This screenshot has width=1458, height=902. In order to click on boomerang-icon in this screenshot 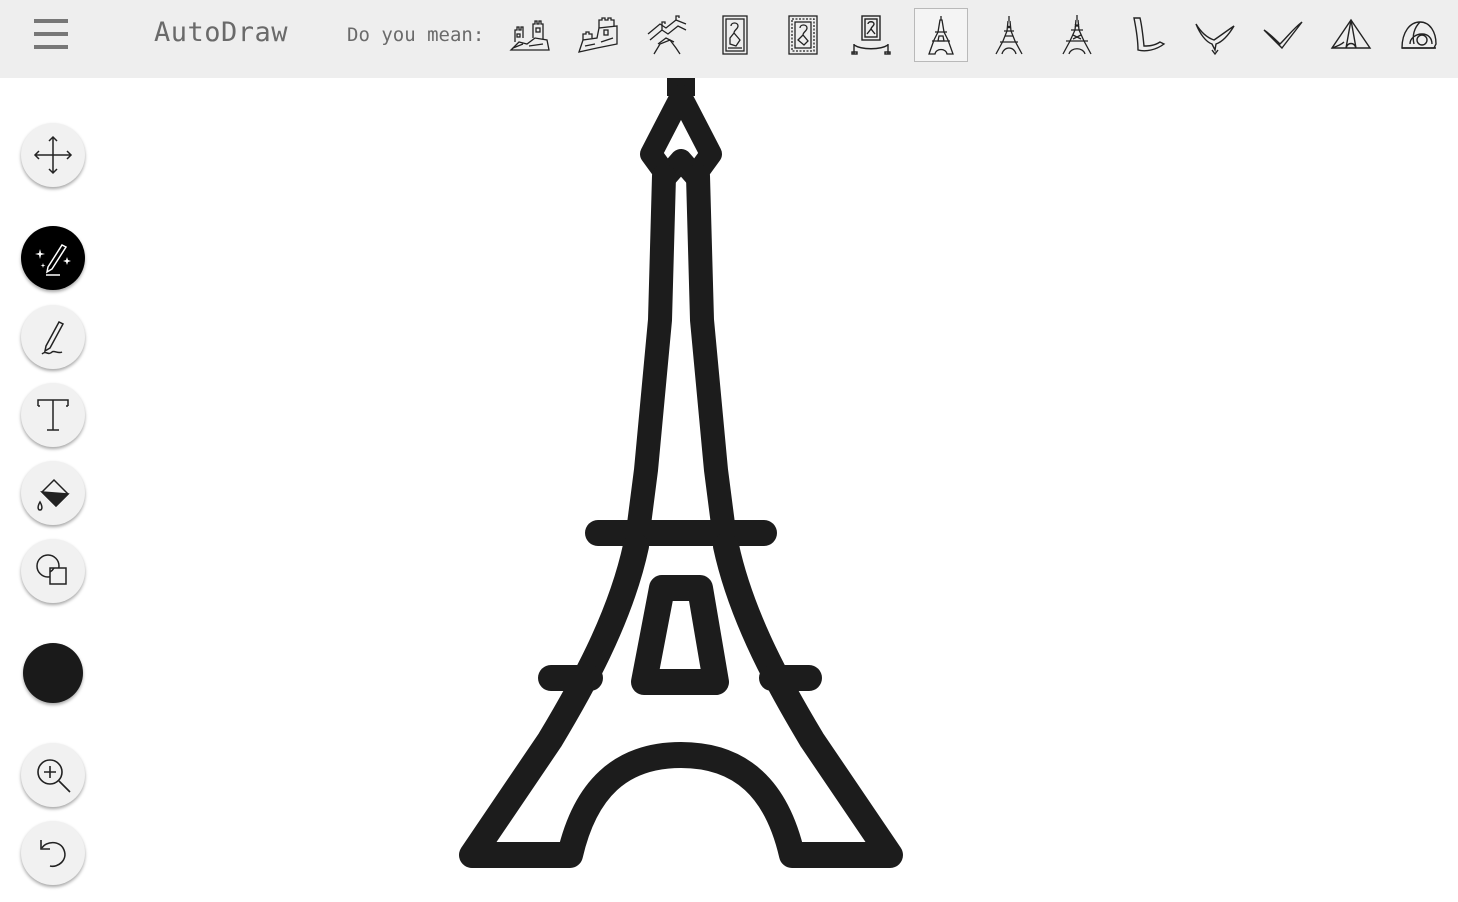, I will do `click(1149, 34)`.